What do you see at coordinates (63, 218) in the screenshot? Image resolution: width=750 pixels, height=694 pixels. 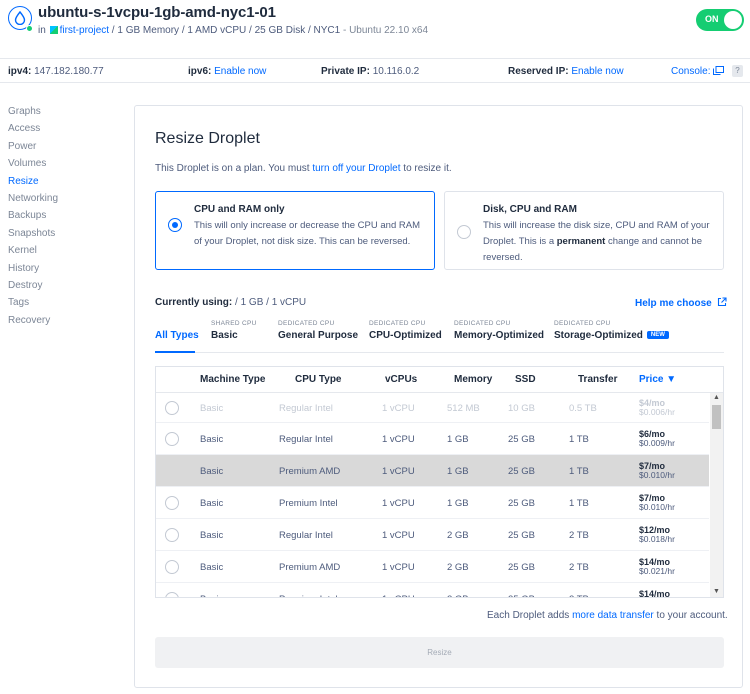 I see `sidebar-item-backups: Backups` at bounding box center [63, 218].